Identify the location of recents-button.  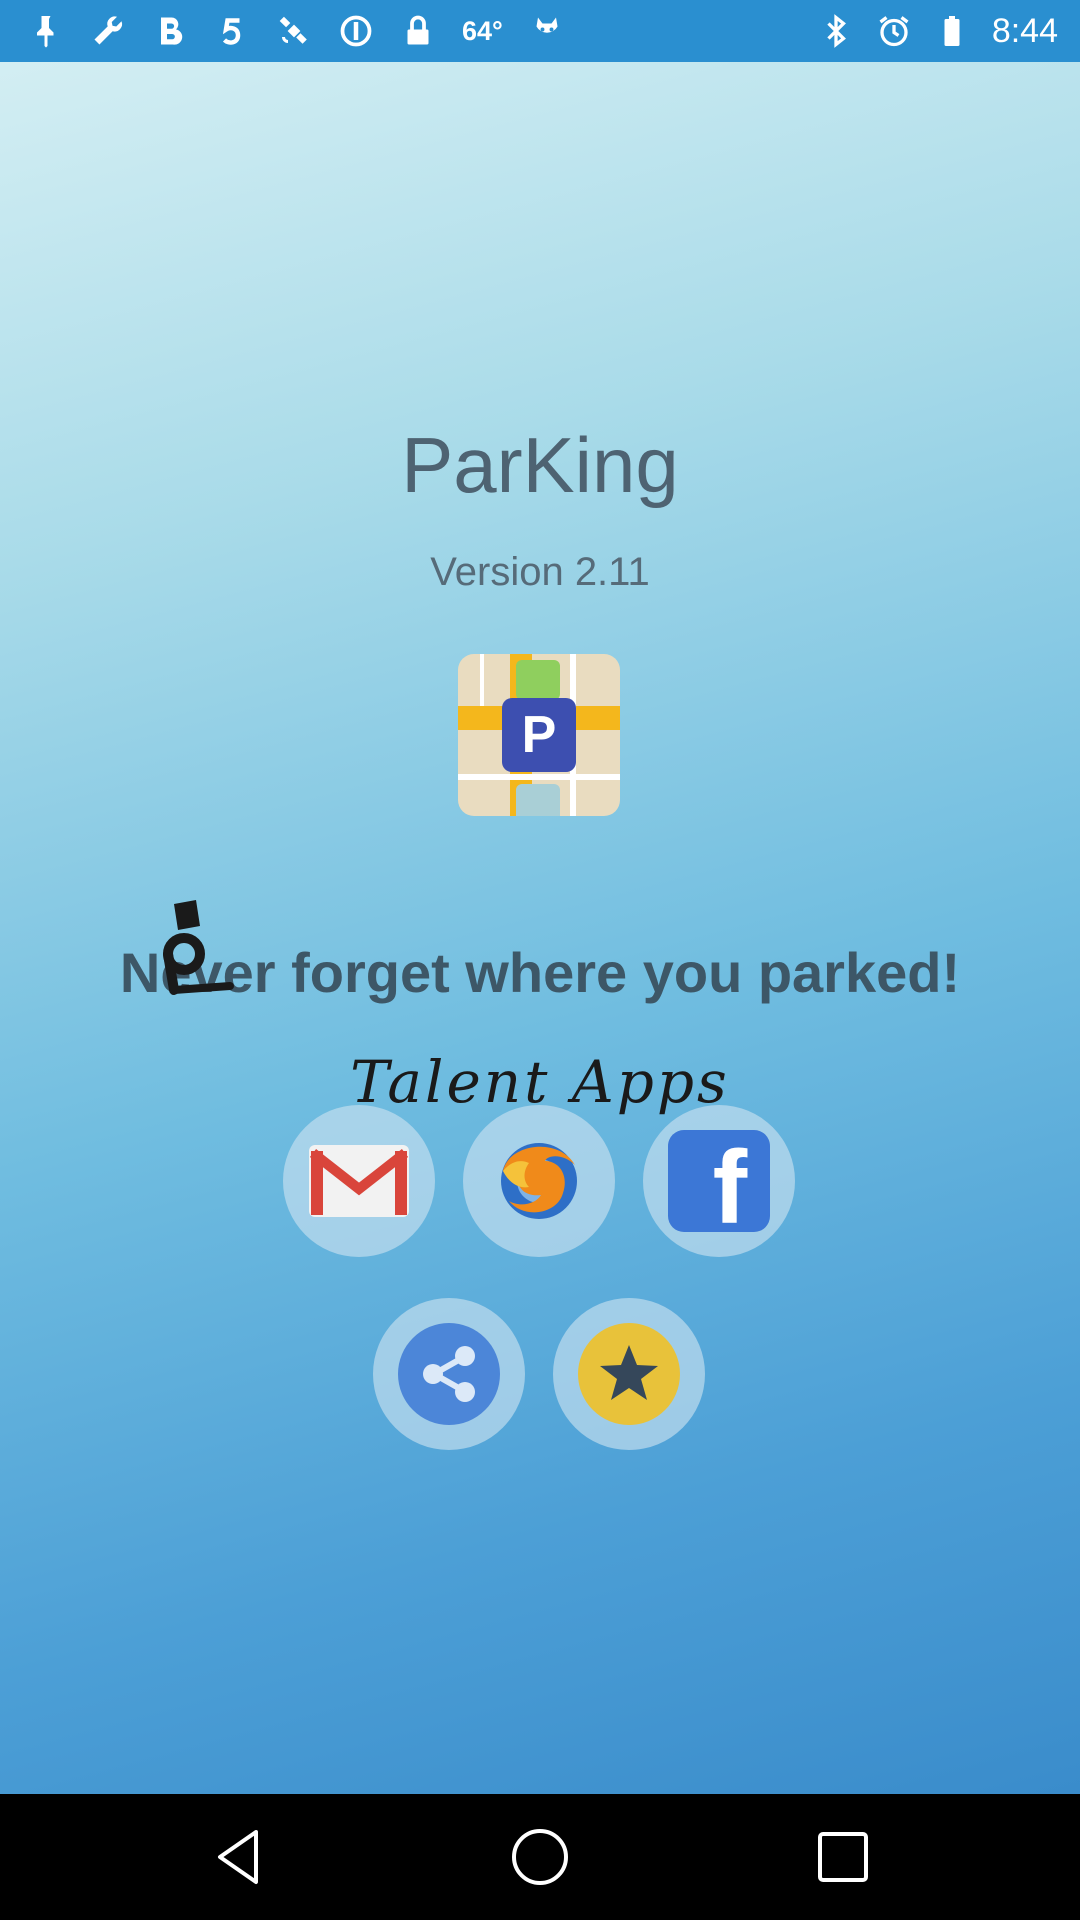
(843, 1857).